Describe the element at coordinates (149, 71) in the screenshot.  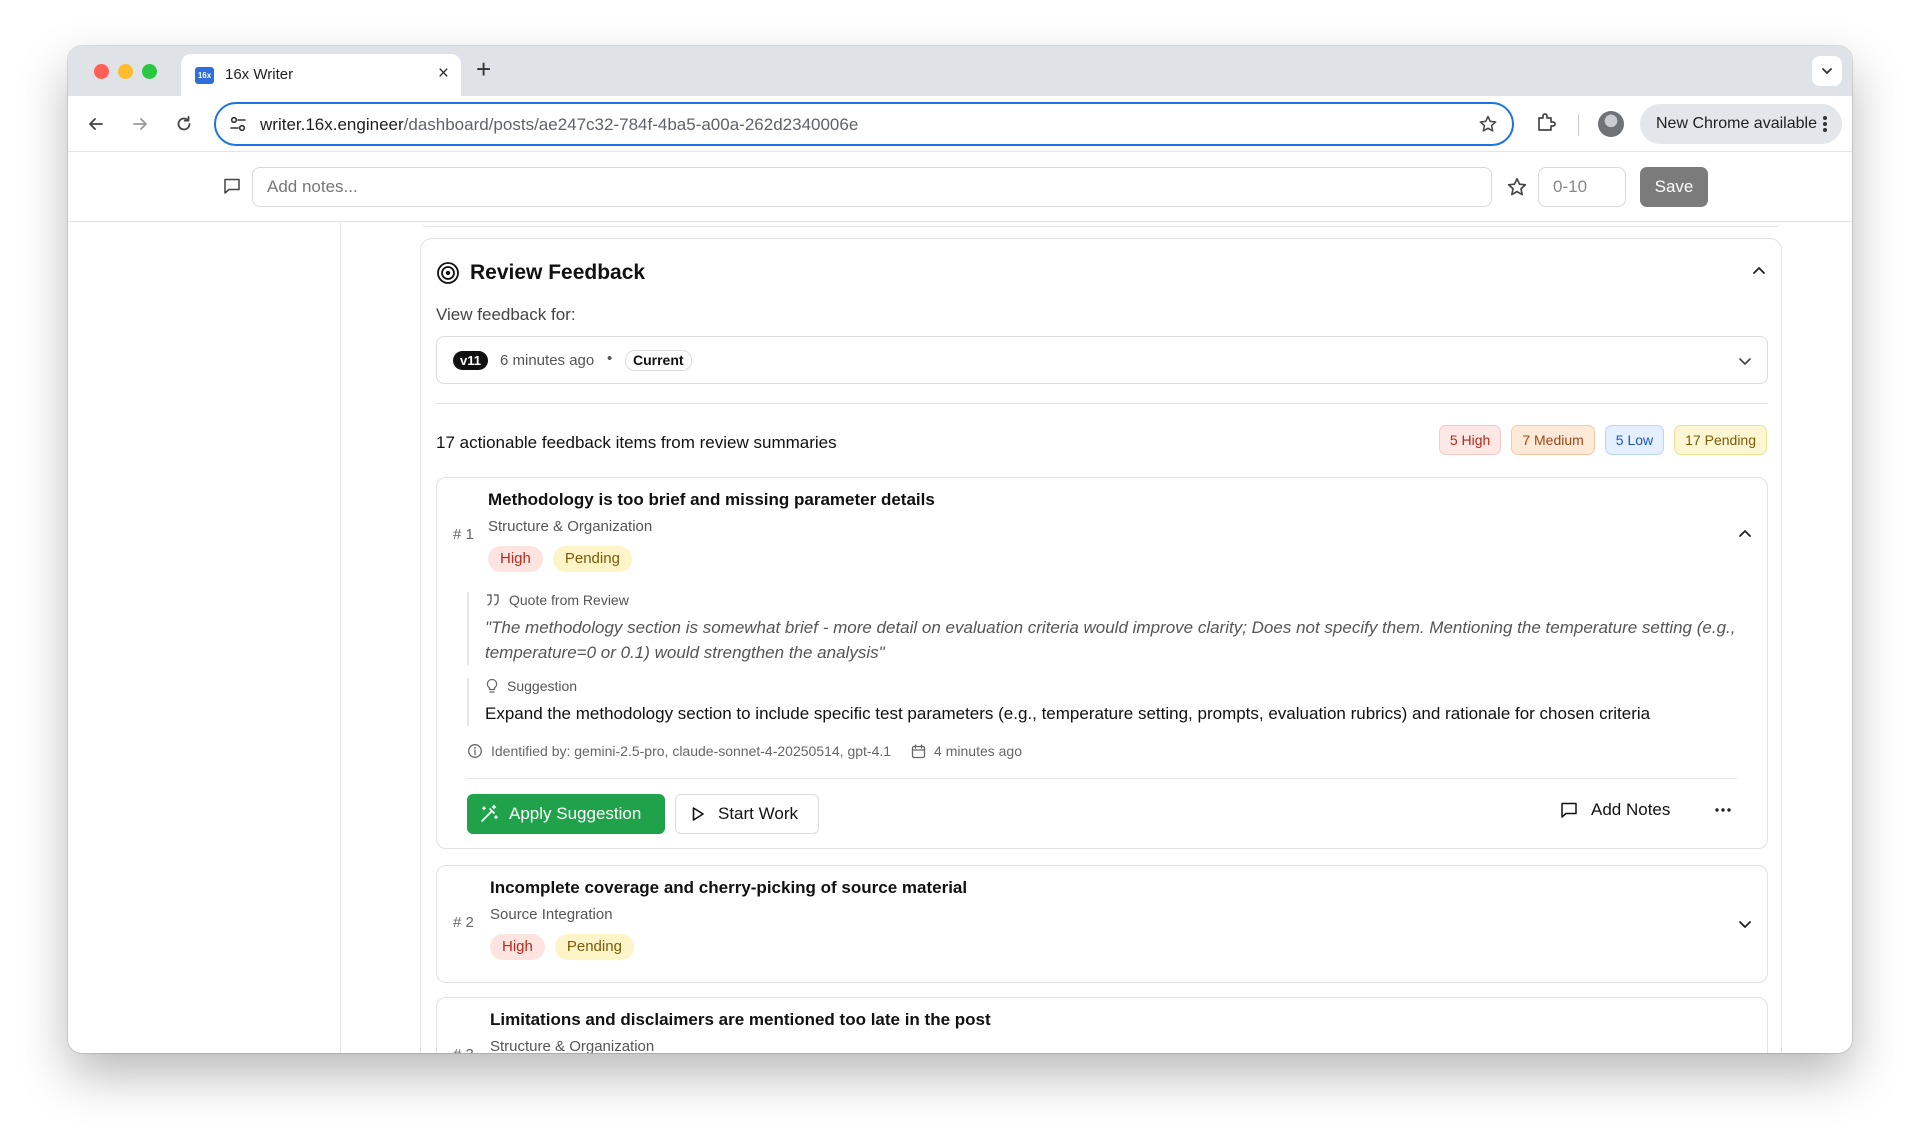
I see `maximize-window-button` at that location.